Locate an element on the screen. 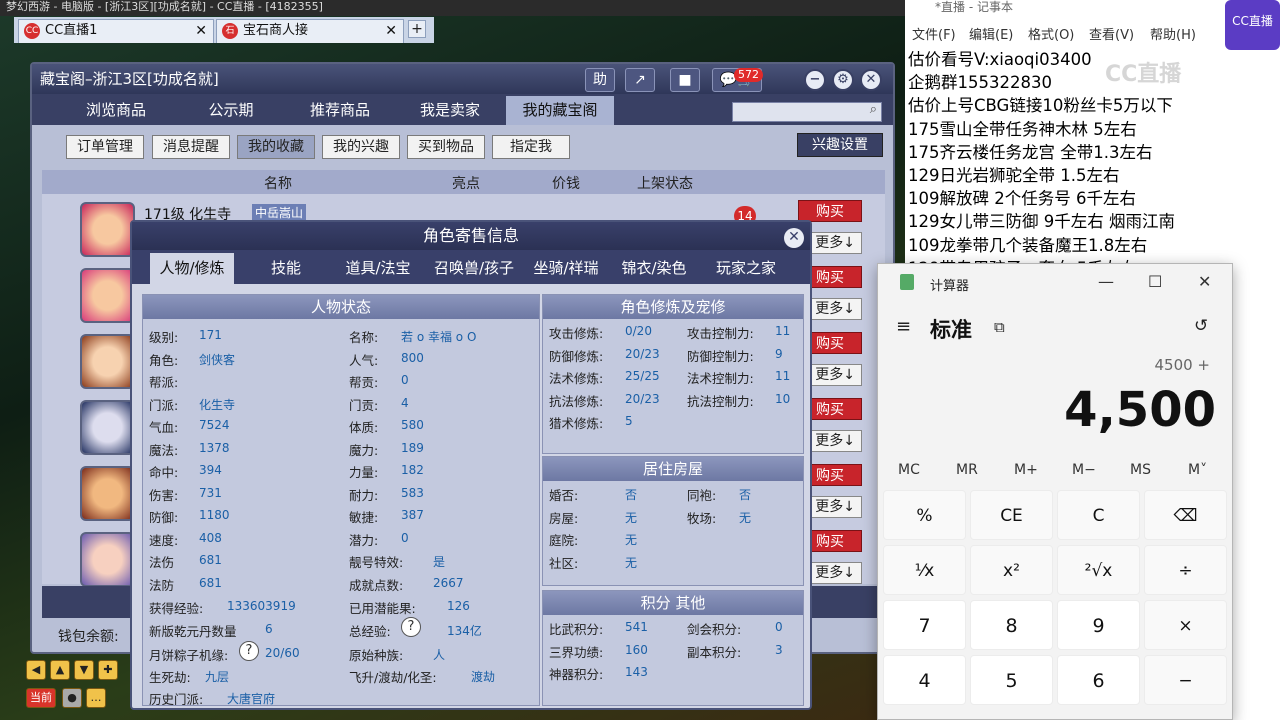 This screenshot has width=1280, height=720. notepad-line: 109解放碑 2个任务号 6千左右 is located at coordinates (1022, 197).